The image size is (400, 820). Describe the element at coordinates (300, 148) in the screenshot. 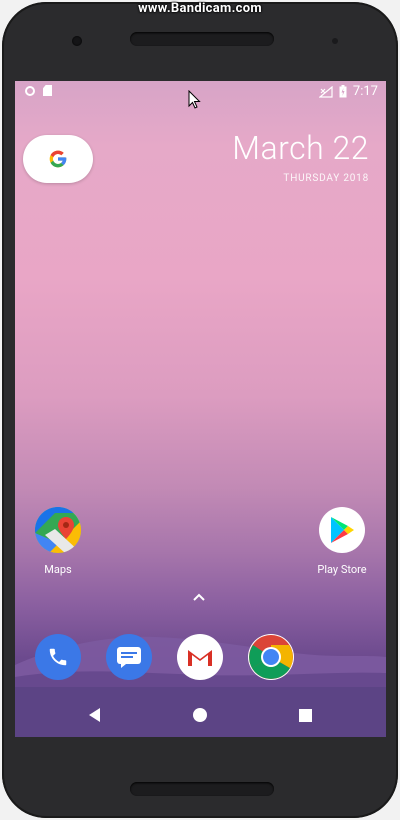

I see `date-widget-date: March 22` at that location.